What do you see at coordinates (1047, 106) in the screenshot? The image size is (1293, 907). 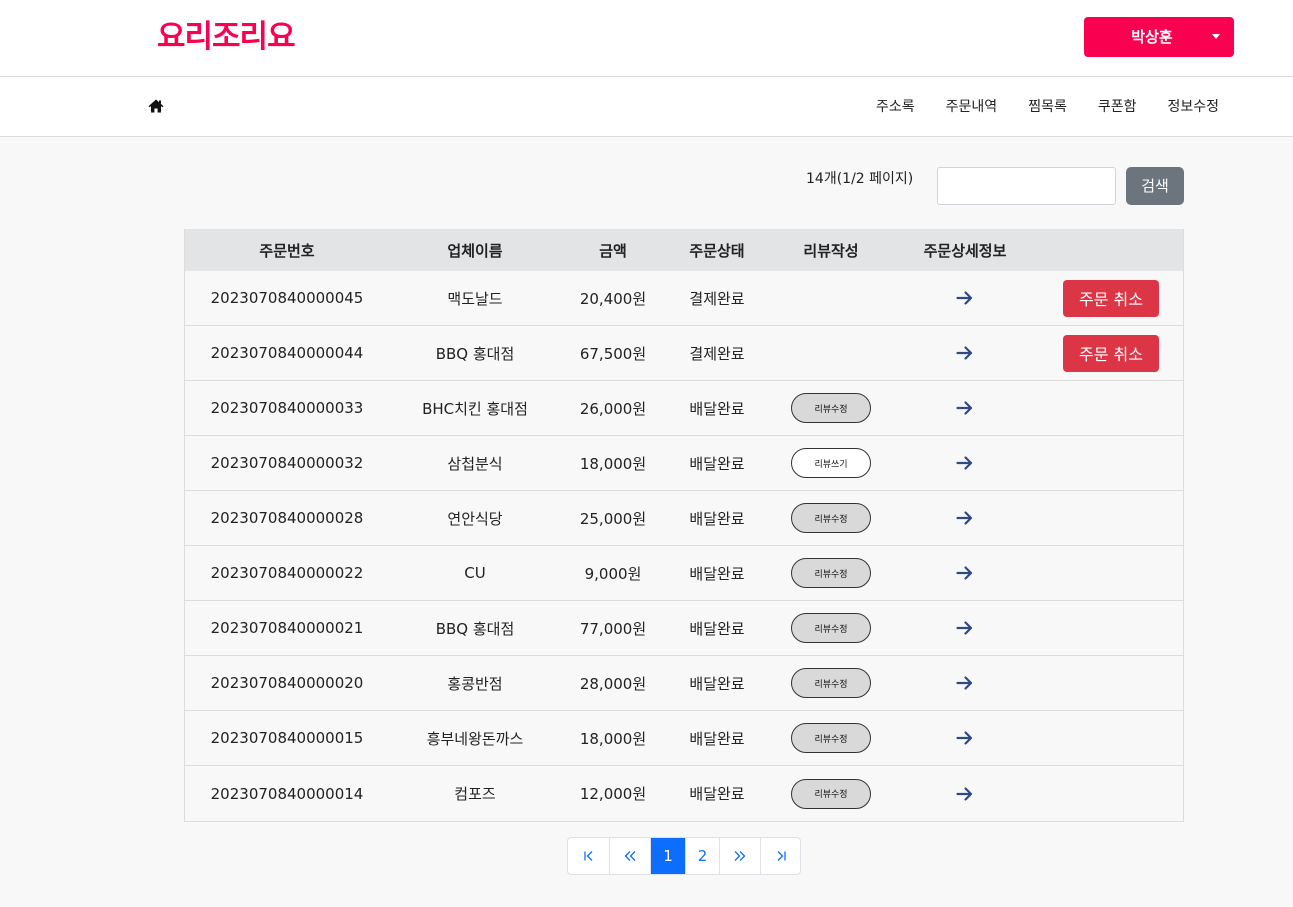 I see `nav-wishlist: 찜목록` at bounding box center [1047, 106].